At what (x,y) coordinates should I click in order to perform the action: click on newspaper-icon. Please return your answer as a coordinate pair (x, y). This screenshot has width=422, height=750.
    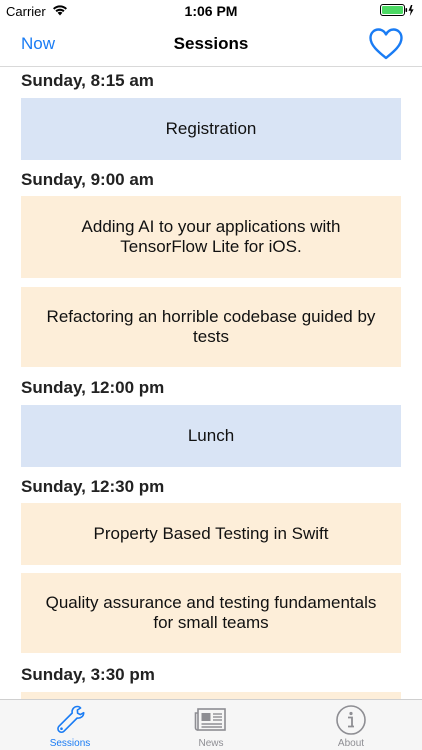
    Looking at the image, I should click on (211, 720).